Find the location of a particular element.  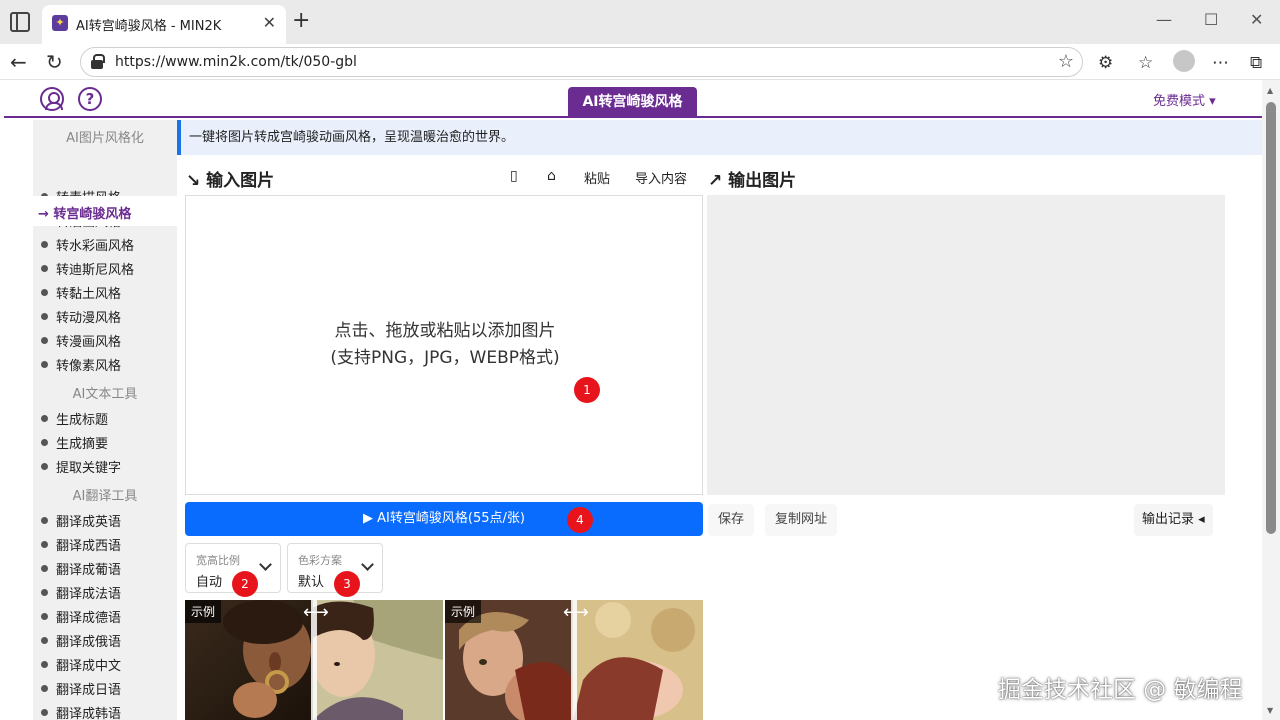

favicon-icon: ✦ is located at coordinates (60, 23).